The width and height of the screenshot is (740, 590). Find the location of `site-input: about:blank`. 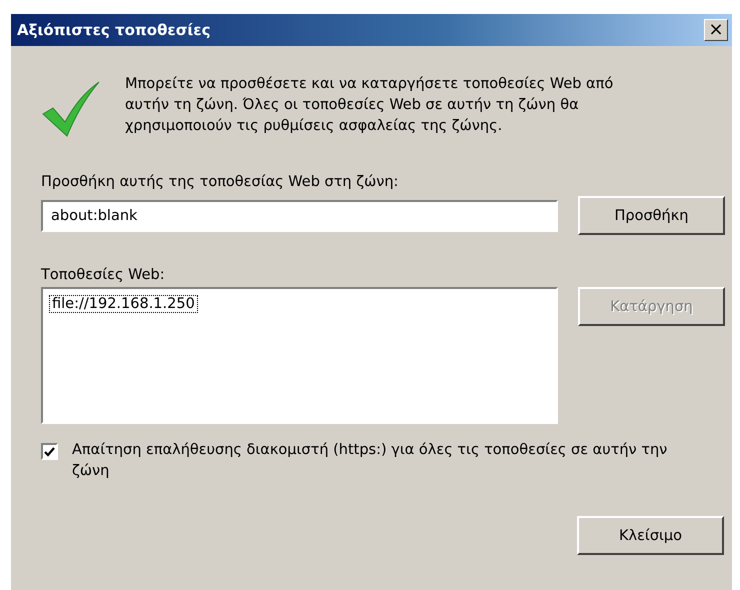

site-input: about:blank is located at coordinates (299, 216).